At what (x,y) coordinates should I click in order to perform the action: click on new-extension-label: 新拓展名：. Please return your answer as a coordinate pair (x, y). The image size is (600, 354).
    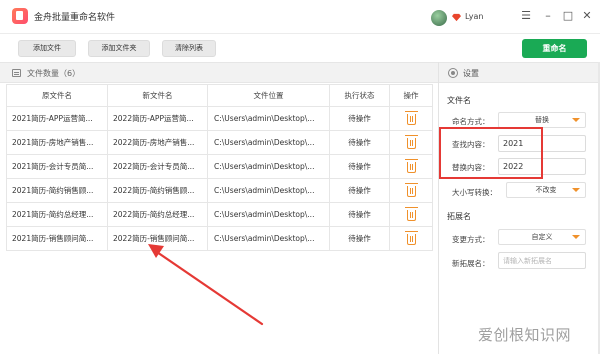
    Looking at the image, I should click on (471, 263).